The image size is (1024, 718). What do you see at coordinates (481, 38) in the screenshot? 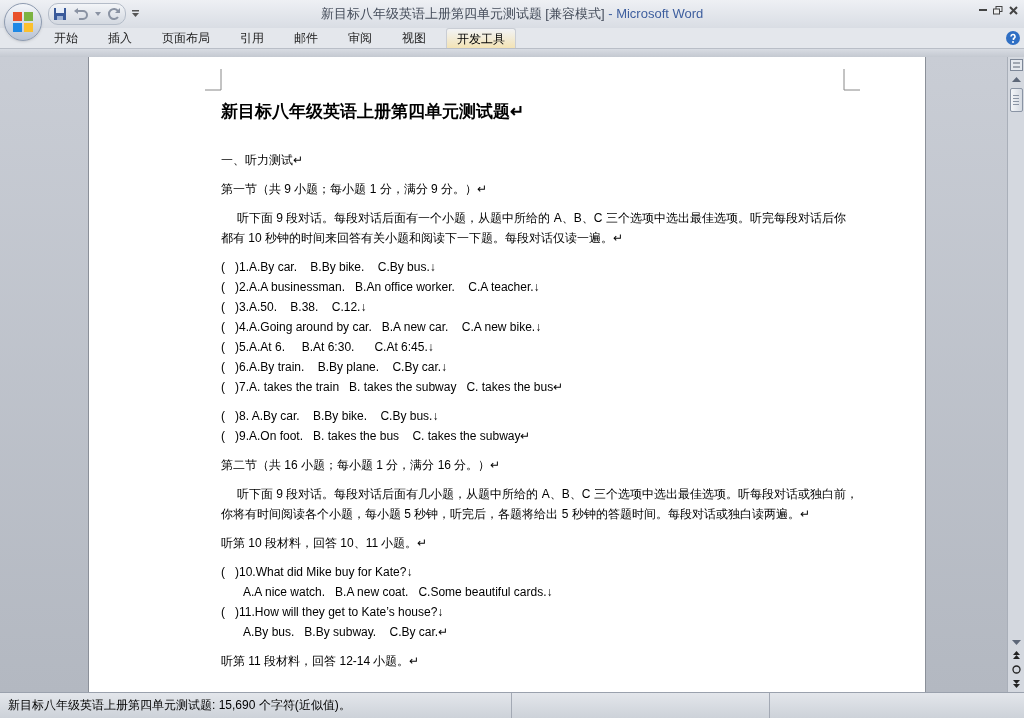
I see `ribbon-tab: 开发工具` at bounding box center [481, 38].